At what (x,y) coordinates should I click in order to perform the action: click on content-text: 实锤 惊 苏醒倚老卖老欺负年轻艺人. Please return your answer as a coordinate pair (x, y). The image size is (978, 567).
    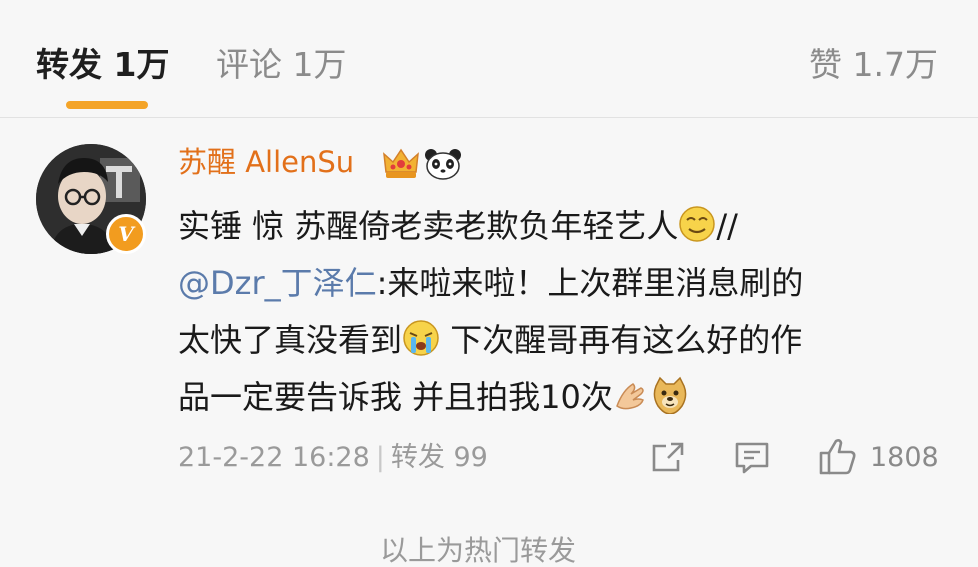
    Looking at the image, I should click on (428, 226).